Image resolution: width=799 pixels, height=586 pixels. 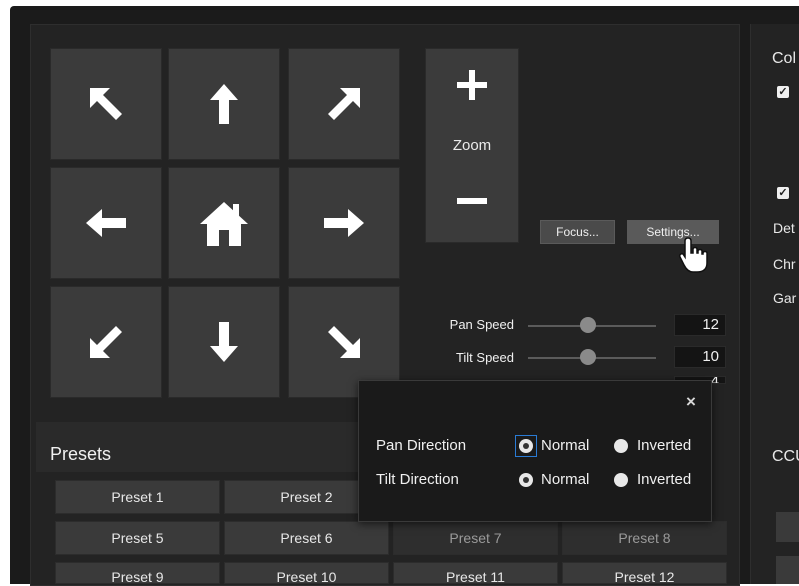 What do you see at coordinates (475, 573) in the screenshot?
I see `preset-button: Preset 11` at bounding box center [475, 573].